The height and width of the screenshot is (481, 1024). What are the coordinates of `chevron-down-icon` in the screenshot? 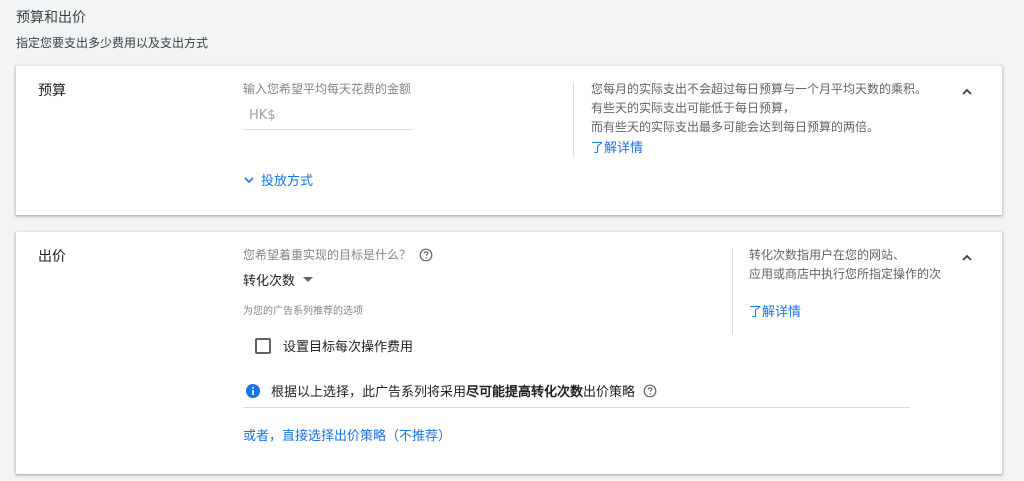 It's located at (249, 179).